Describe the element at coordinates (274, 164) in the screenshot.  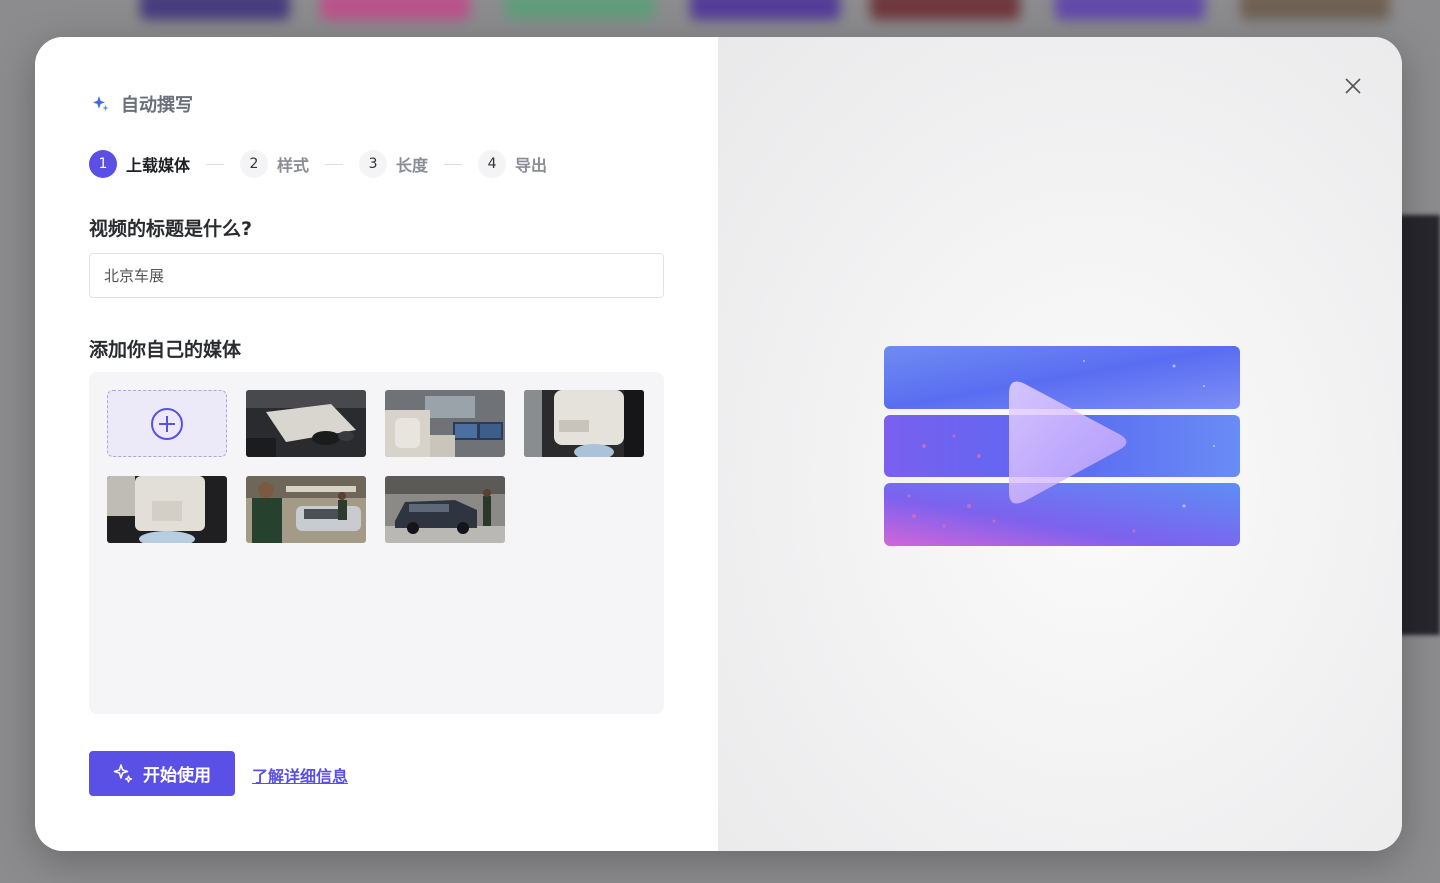
I see `step-style: 2 样式` at that location.